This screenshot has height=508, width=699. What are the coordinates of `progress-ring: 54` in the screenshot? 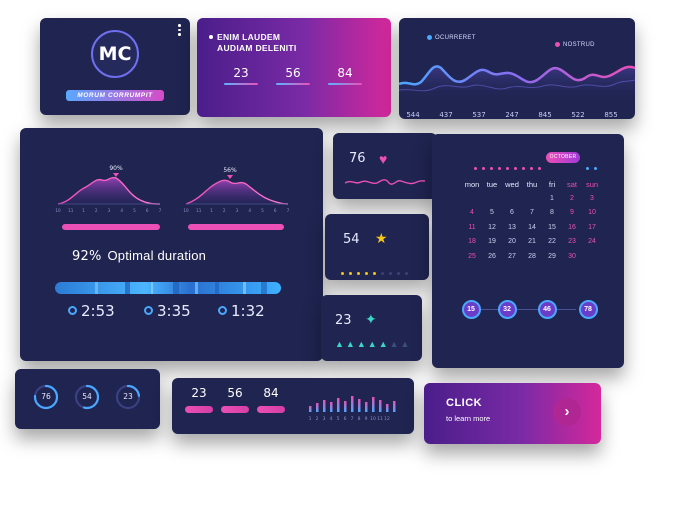 It's located at (87, 397).